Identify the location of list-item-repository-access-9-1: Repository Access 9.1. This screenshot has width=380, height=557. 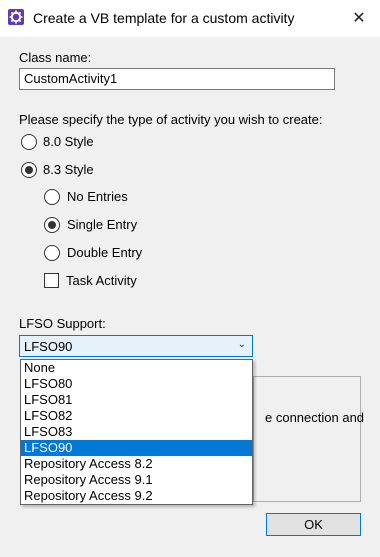
(136, 480).